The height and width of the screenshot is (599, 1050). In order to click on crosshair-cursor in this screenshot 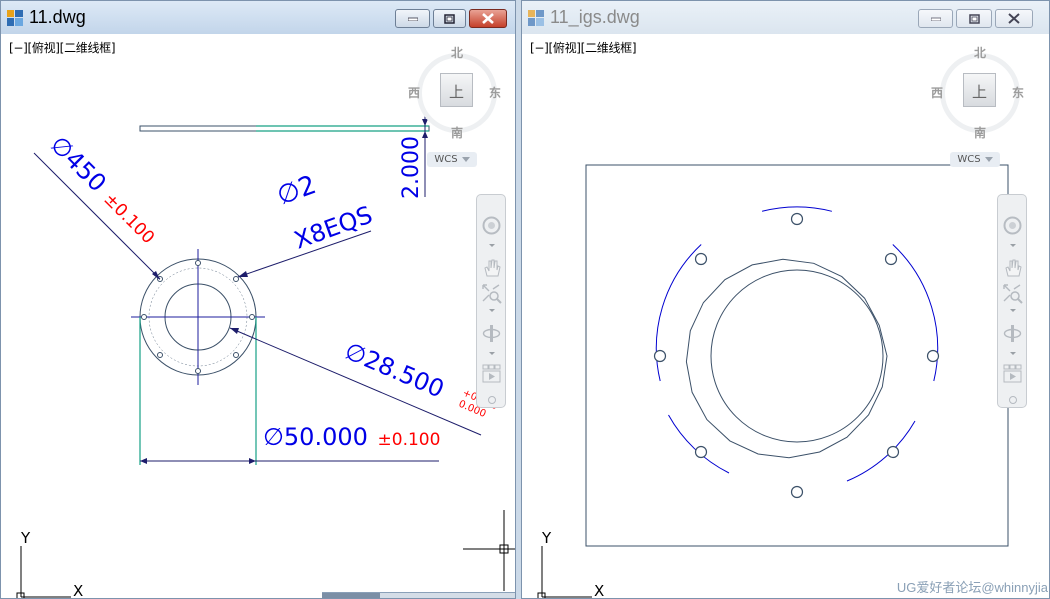, I will do `click(489, 550)`.